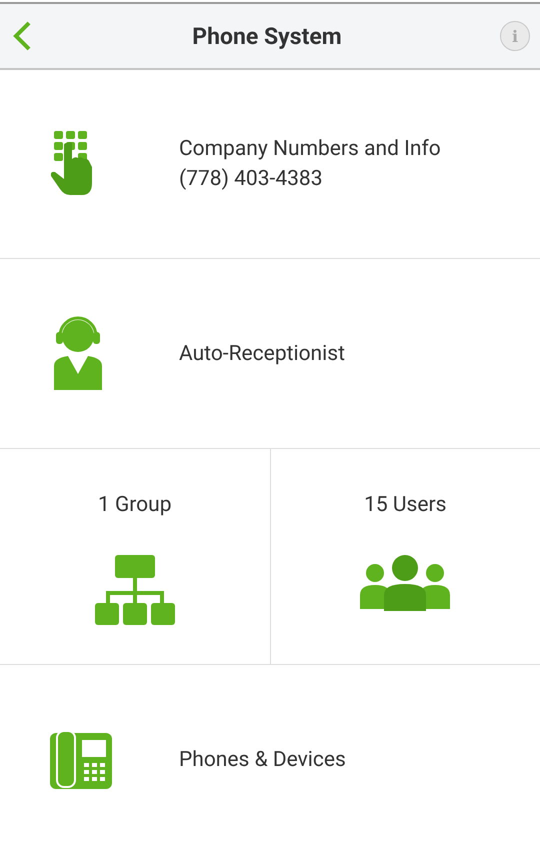 The height and width of the screenshot is (852, 540). I want to click on menu-item-title: Auto-Receptionist, so click(262, 354).